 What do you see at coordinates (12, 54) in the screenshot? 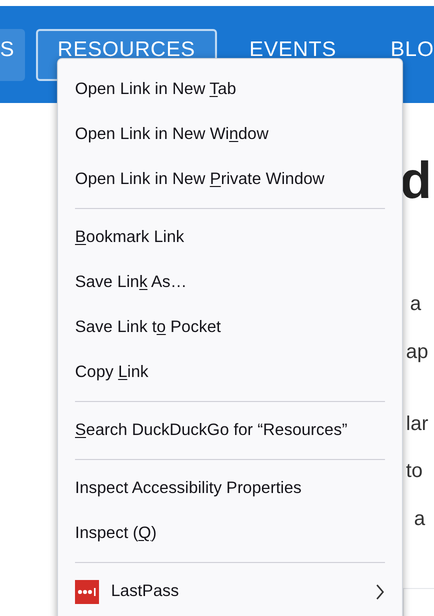
I see `nav-link: S` at bounding box center [12, 54].